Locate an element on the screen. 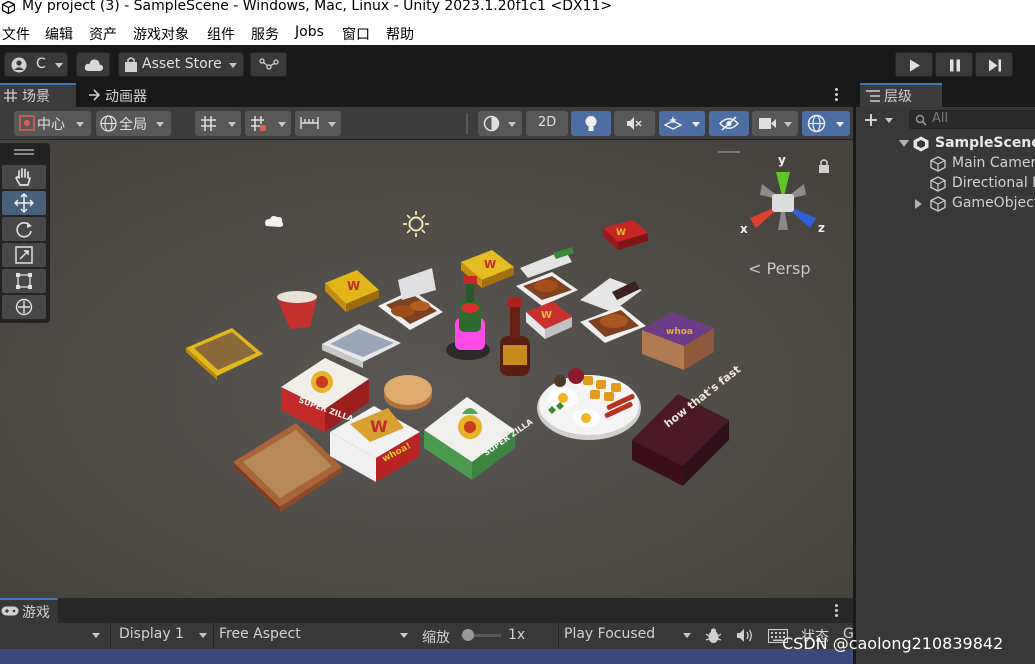 The image size is (1035, 664). transform-tool is located at coordinates (24, 307).